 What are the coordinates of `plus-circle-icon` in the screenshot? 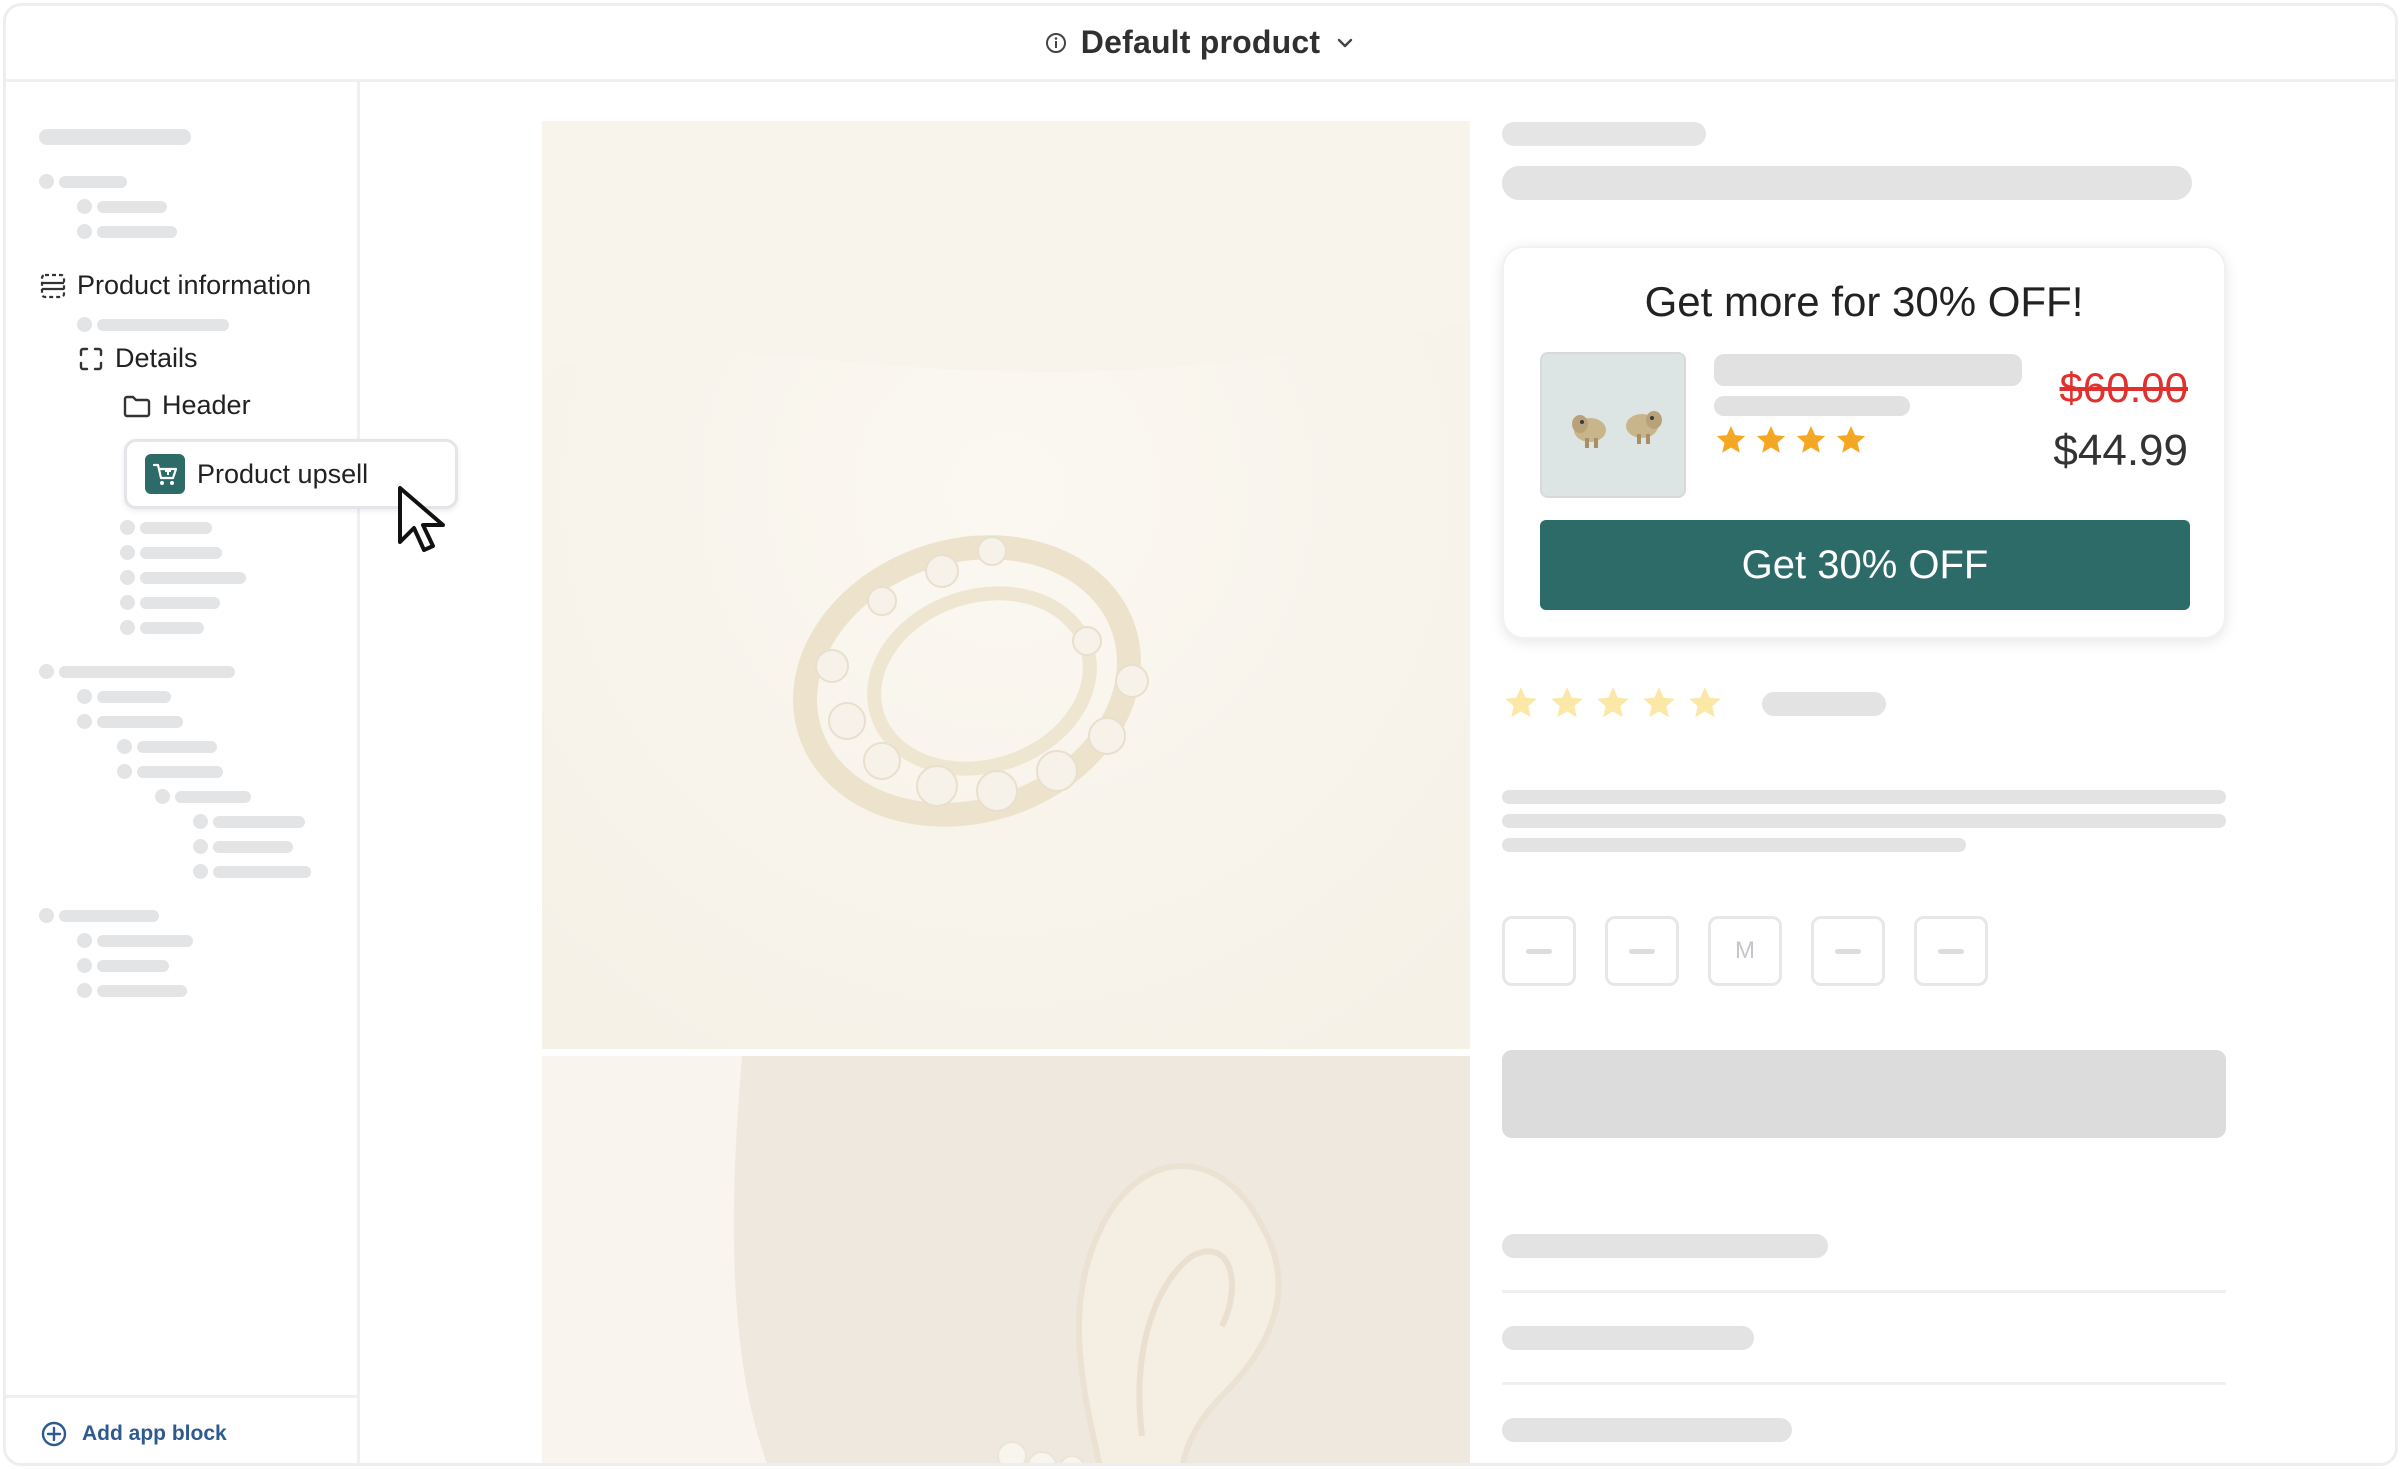 It's located at (54, 1433).